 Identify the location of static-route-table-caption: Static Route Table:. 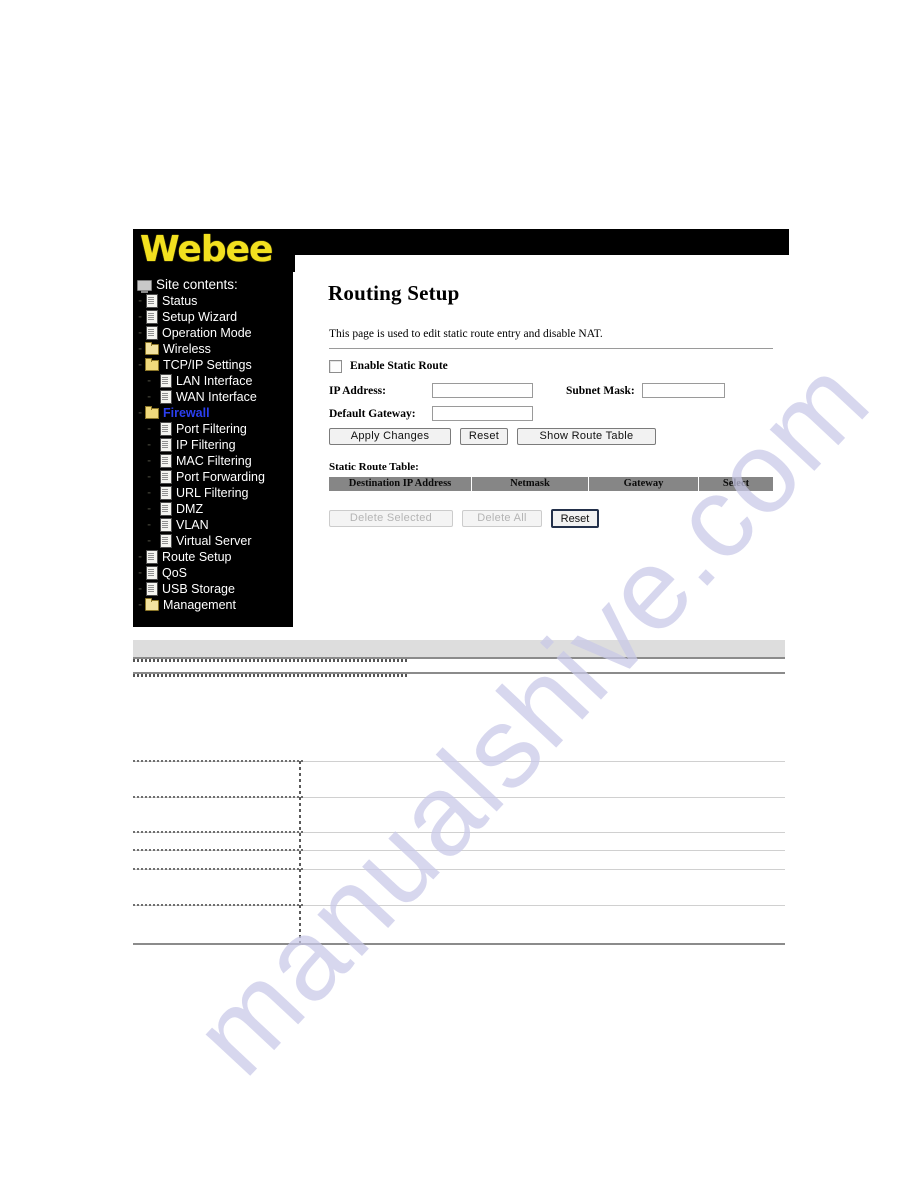
(374, 467).